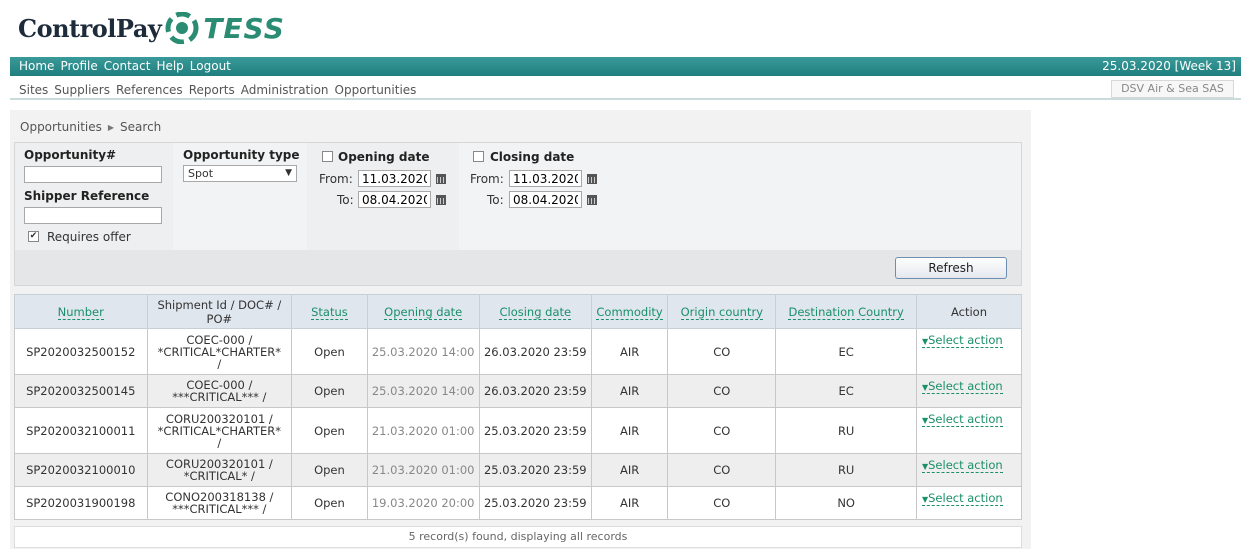  I want to click on nav-home: Home, so click(36, 66).